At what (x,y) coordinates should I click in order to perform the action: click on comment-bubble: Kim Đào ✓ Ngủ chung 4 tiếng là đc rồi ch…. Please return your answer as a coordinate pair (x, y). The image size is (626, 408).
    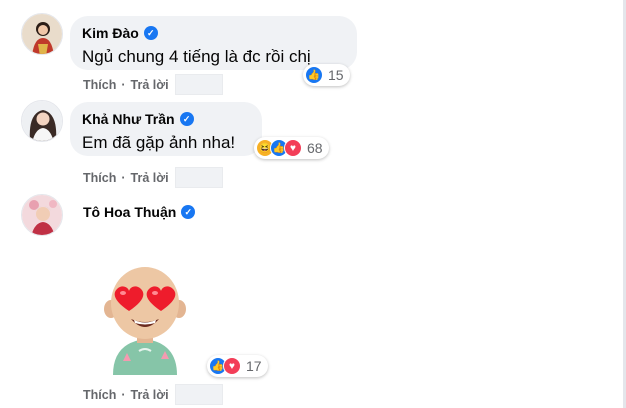
    Looking at the image, I should click on (213, 43).